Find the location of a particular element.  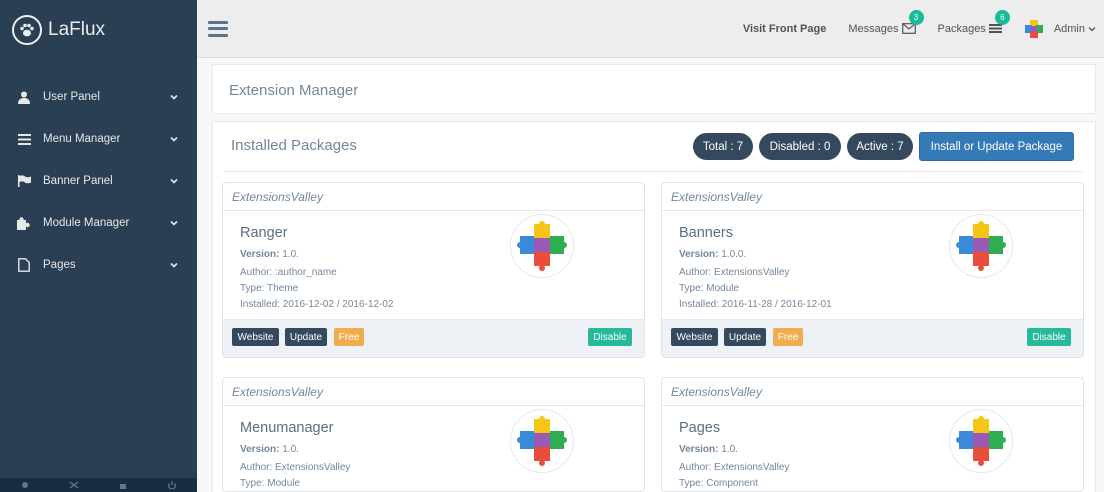

divider is located at coordinates (654, 171).